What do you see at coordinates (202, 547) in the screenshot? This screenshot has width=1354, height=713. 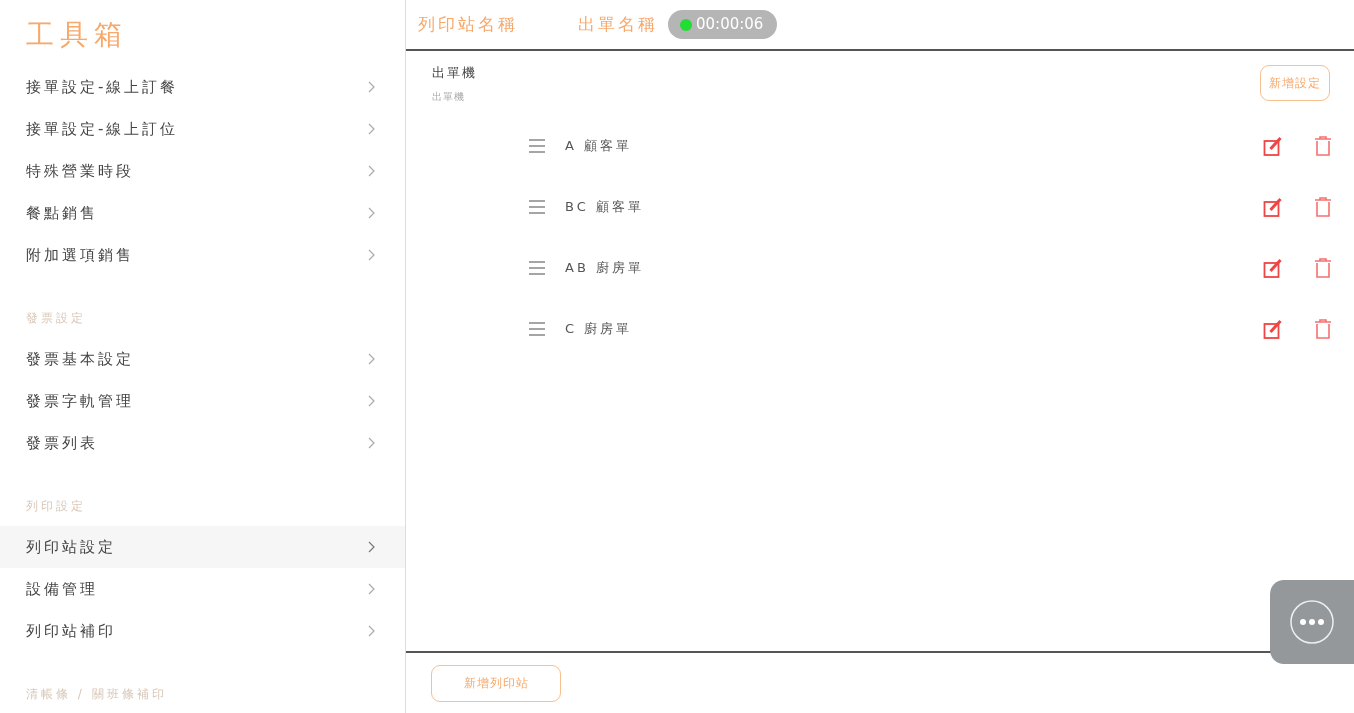 I see `sidebar-item: 列印站設定` at bounding box center [202, 547].